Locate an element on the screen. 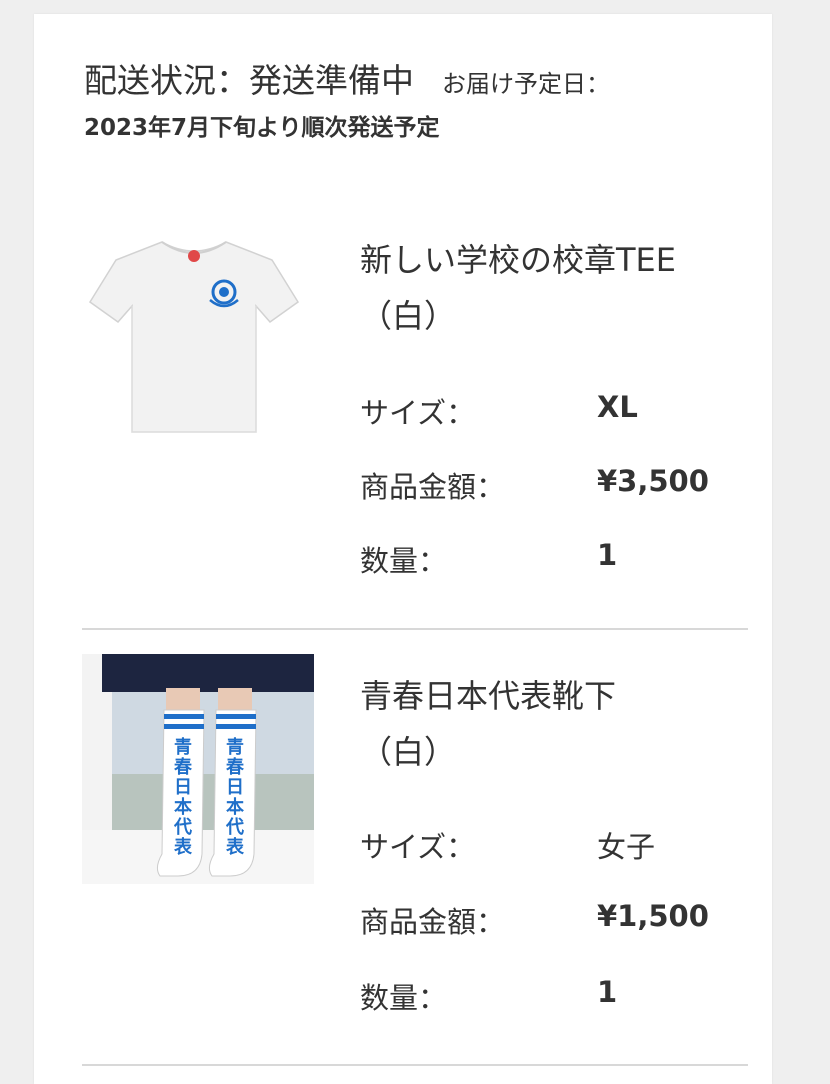  product-image-socks: 青春日本代表 青春日本代表 is located at coordinates (198, 769).